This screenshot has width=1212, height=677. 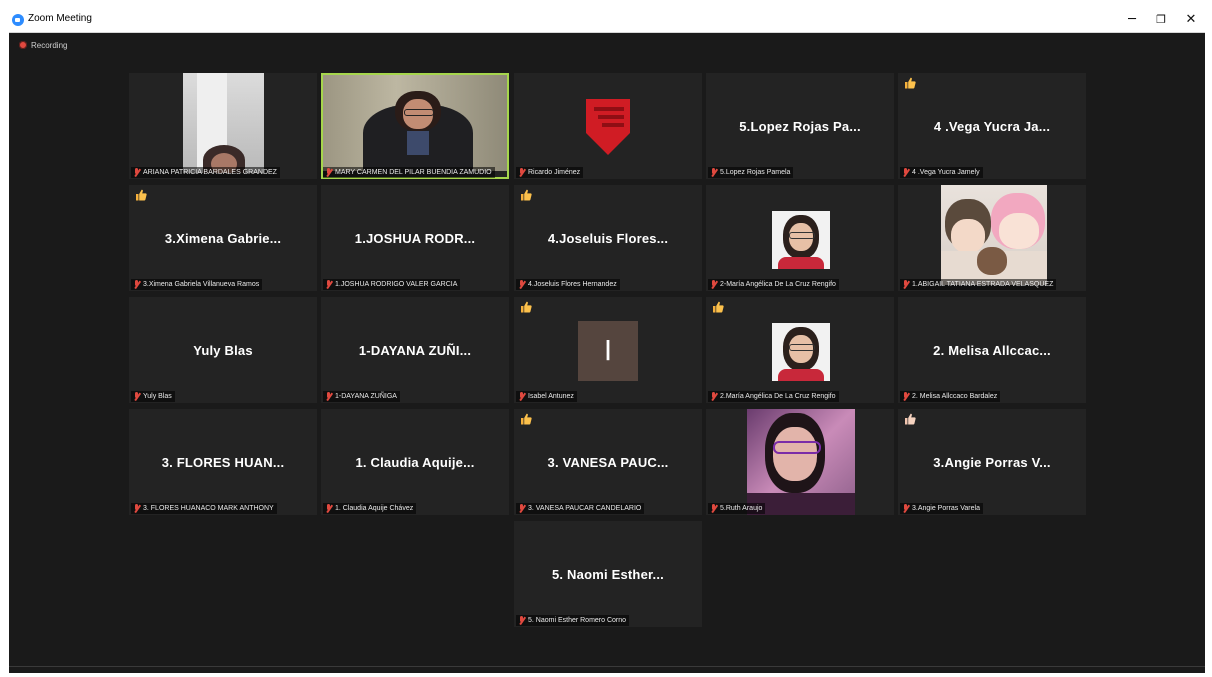 I want to click on participant-tile: 1.ABIGAIL TATIANA ESTRADA VELASQUEZ, so click(x=992, y=238).